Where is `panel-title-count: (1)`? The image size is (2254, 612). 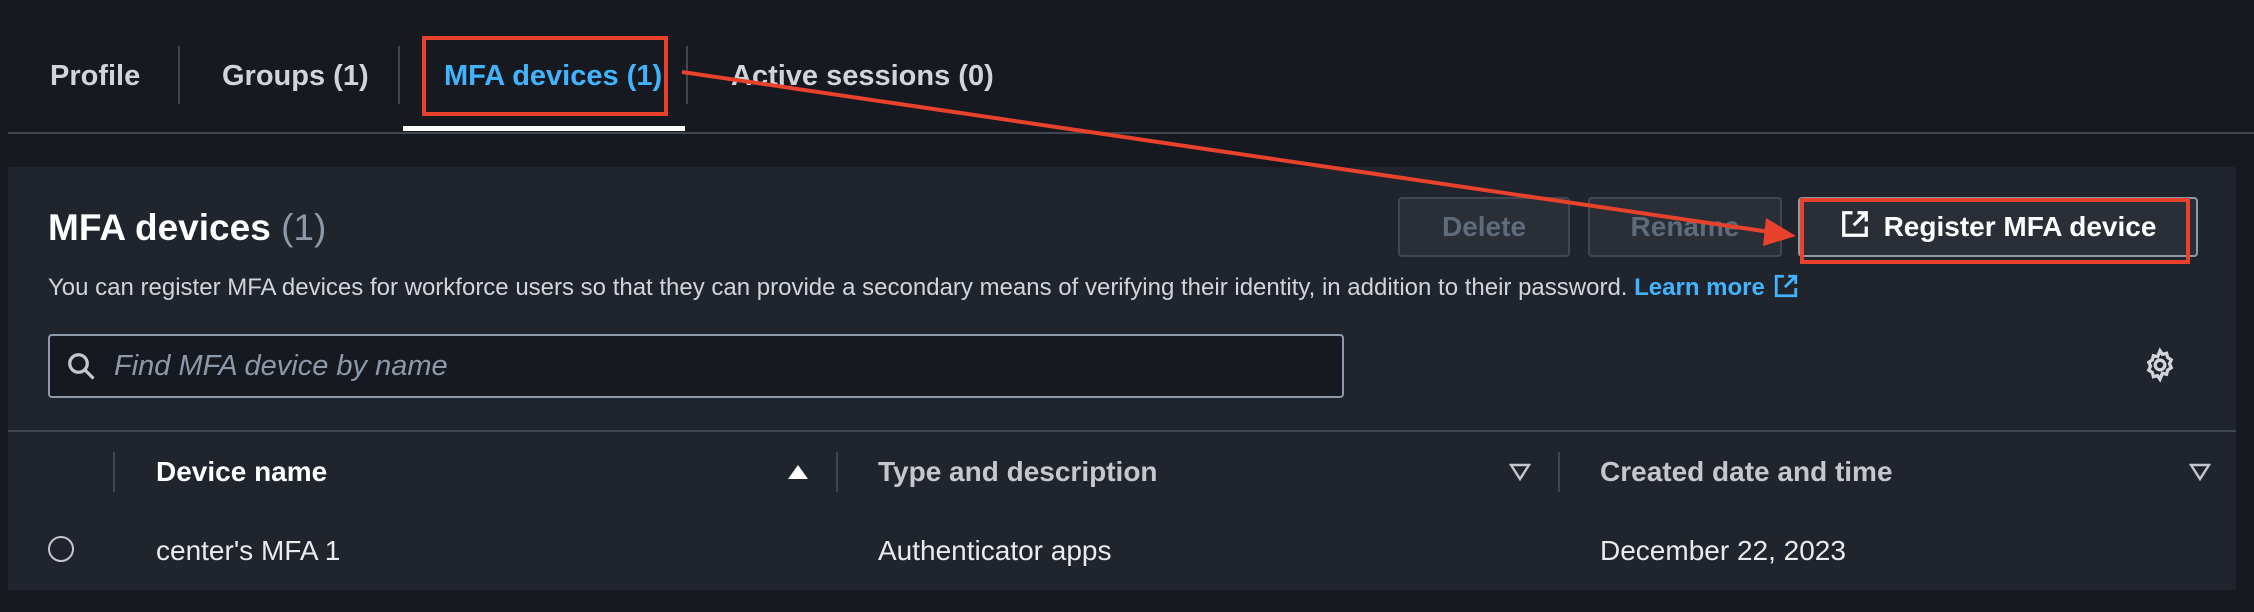
panel-title-count: (1) is located at coordinates (304, 227).